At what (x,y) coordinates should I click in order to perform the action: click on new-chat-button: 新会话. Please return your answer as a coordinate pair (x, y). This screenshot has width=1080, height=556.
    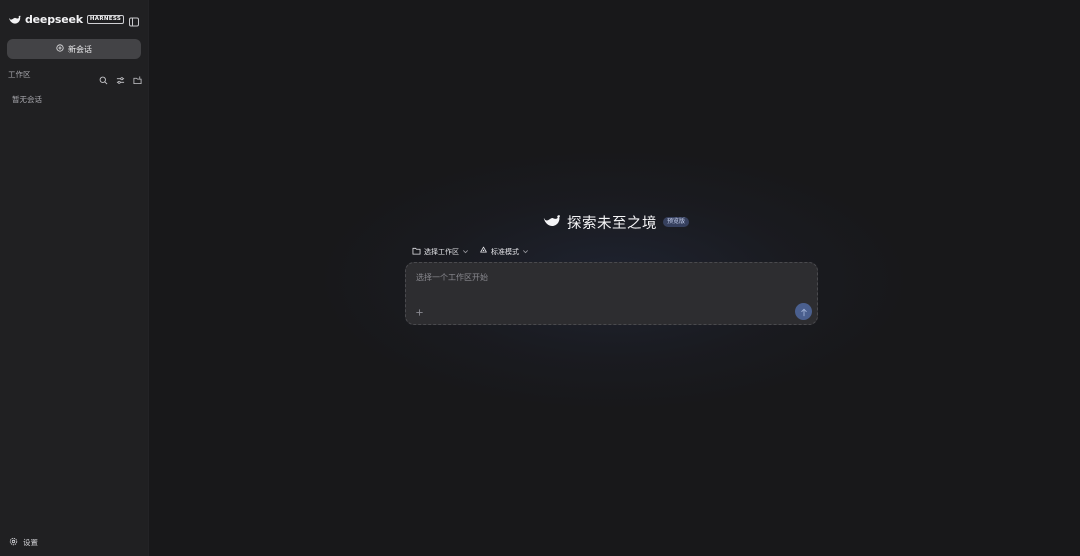
    Looking at the image, I should click on (74, 49).